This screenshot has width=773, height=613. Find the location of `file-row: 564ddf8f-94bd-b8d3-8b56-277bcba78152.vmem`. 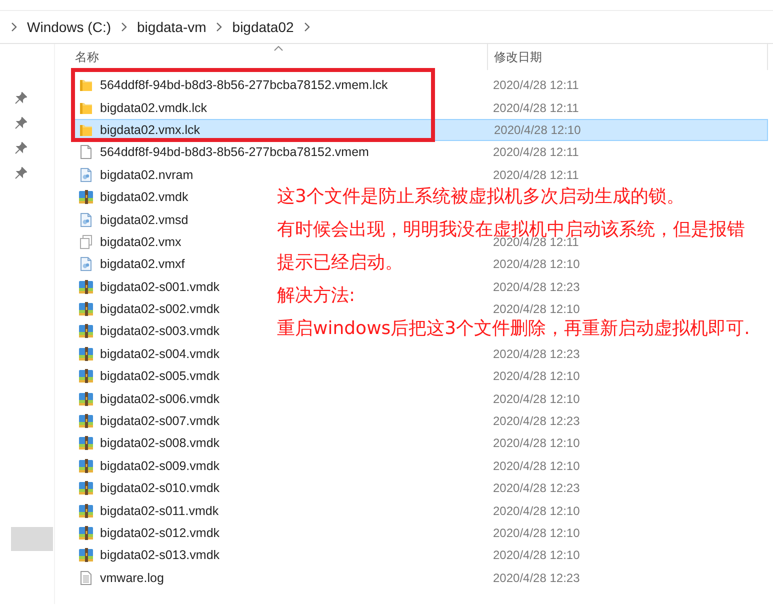

file-row: 564ddf8f-94bd-b8d3-8b56-277bcba78152.vmem is located at coordinates (223, 152).